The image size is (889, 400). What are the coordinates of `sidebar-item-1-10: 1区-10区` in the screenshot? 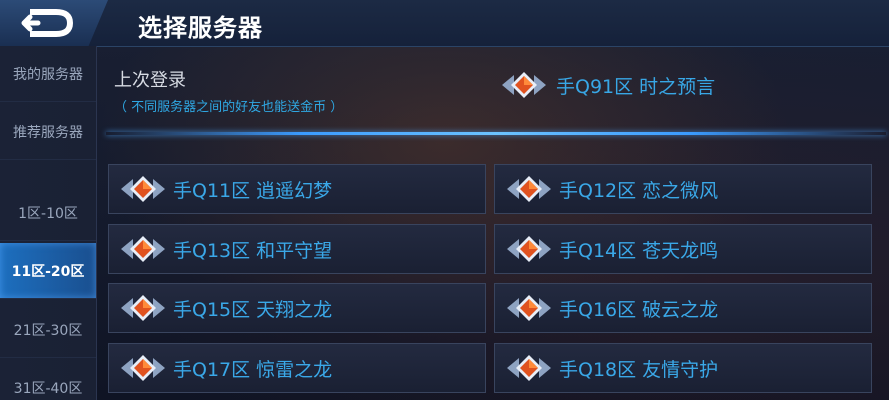 It's located at (48, 213).